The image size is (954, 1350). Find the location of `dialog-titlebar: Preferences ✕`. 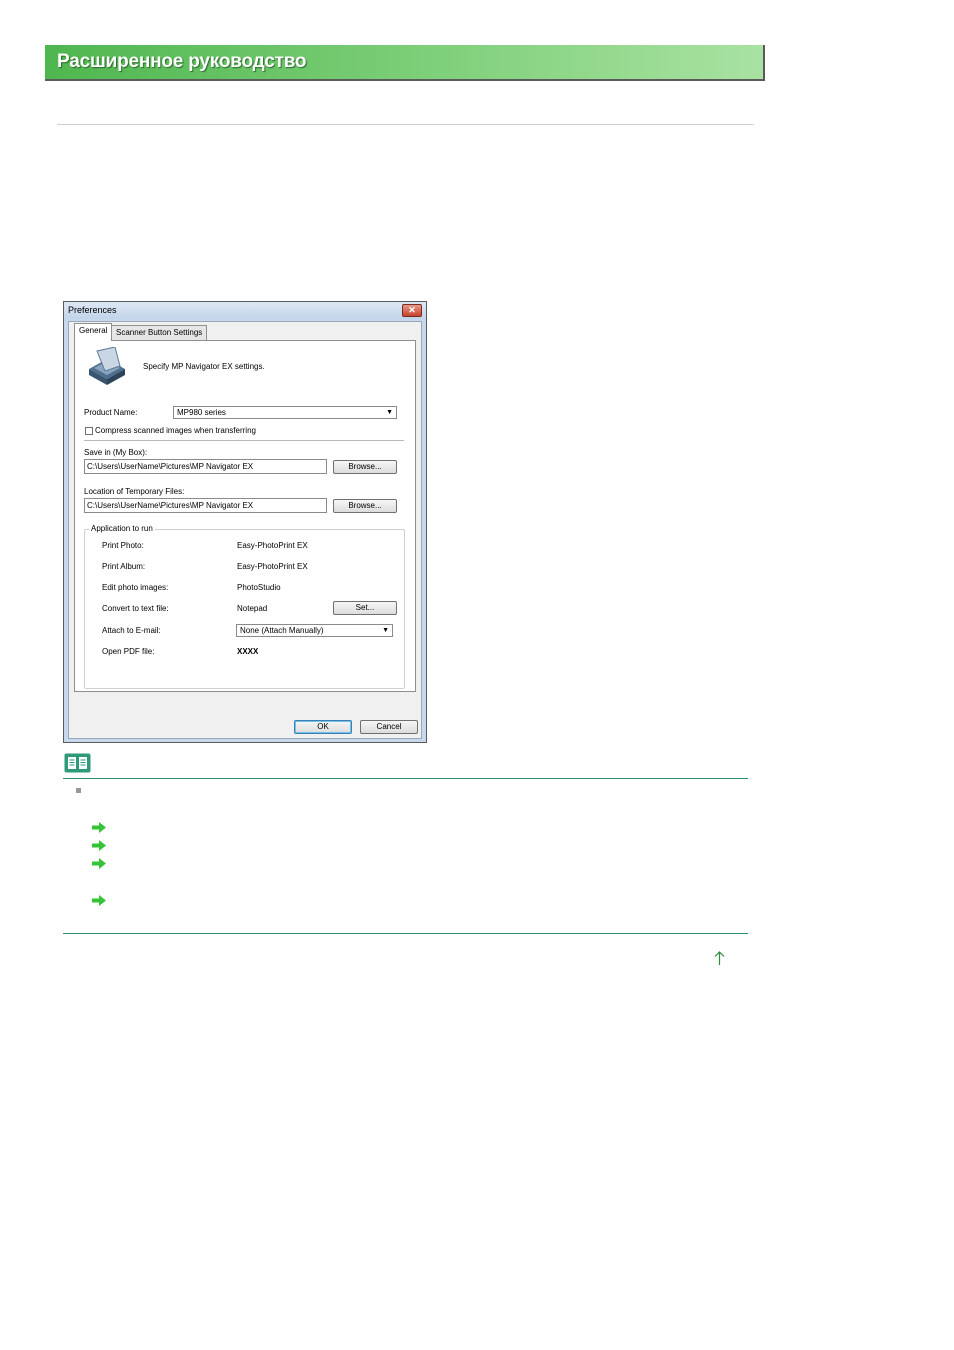

dialog-titlebar: Preferences ✕ is located at coordinates (245, 310).